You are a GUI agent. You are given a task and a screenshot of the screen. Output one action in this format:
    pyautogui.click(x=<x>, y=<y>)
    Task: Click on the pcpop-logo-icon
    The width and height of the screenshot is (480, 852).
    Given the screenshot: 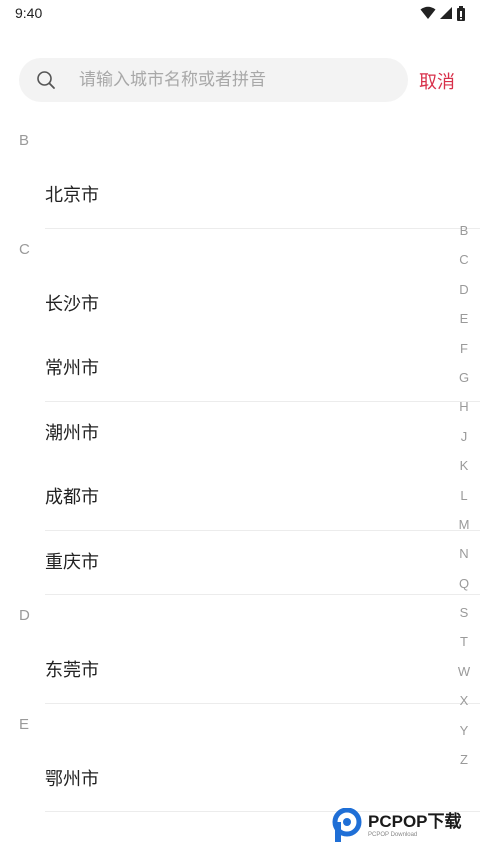 What is the action you would take?
    pyautogui.click(x=347, y=825)
    